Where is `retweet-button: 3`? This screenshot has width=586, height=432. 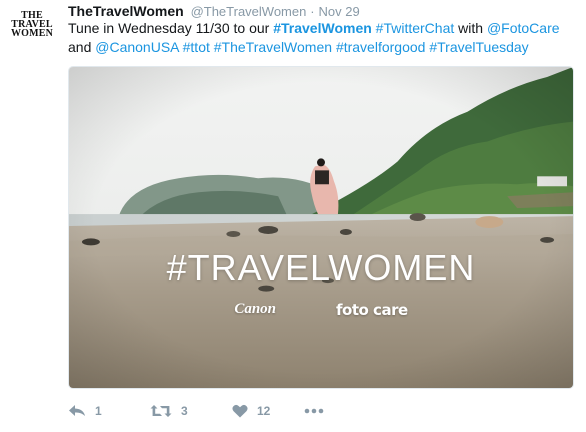 retweet-button: 3 is located at coordinates (191, 411).